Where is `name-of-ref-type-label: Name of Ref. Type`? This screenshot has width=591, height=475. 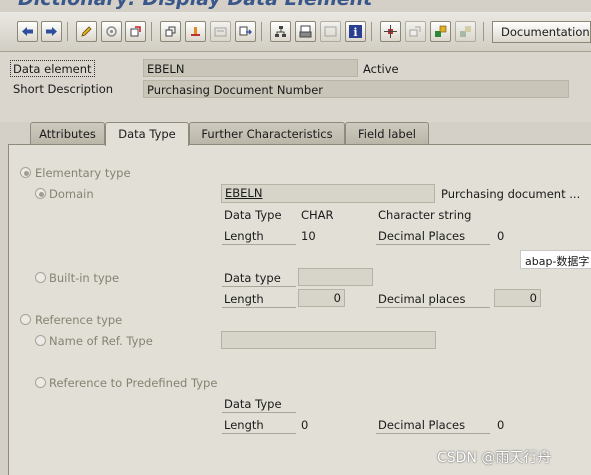
name-of-ref-type-label: Name of Ref. Type is located at coordinates (101, 341).